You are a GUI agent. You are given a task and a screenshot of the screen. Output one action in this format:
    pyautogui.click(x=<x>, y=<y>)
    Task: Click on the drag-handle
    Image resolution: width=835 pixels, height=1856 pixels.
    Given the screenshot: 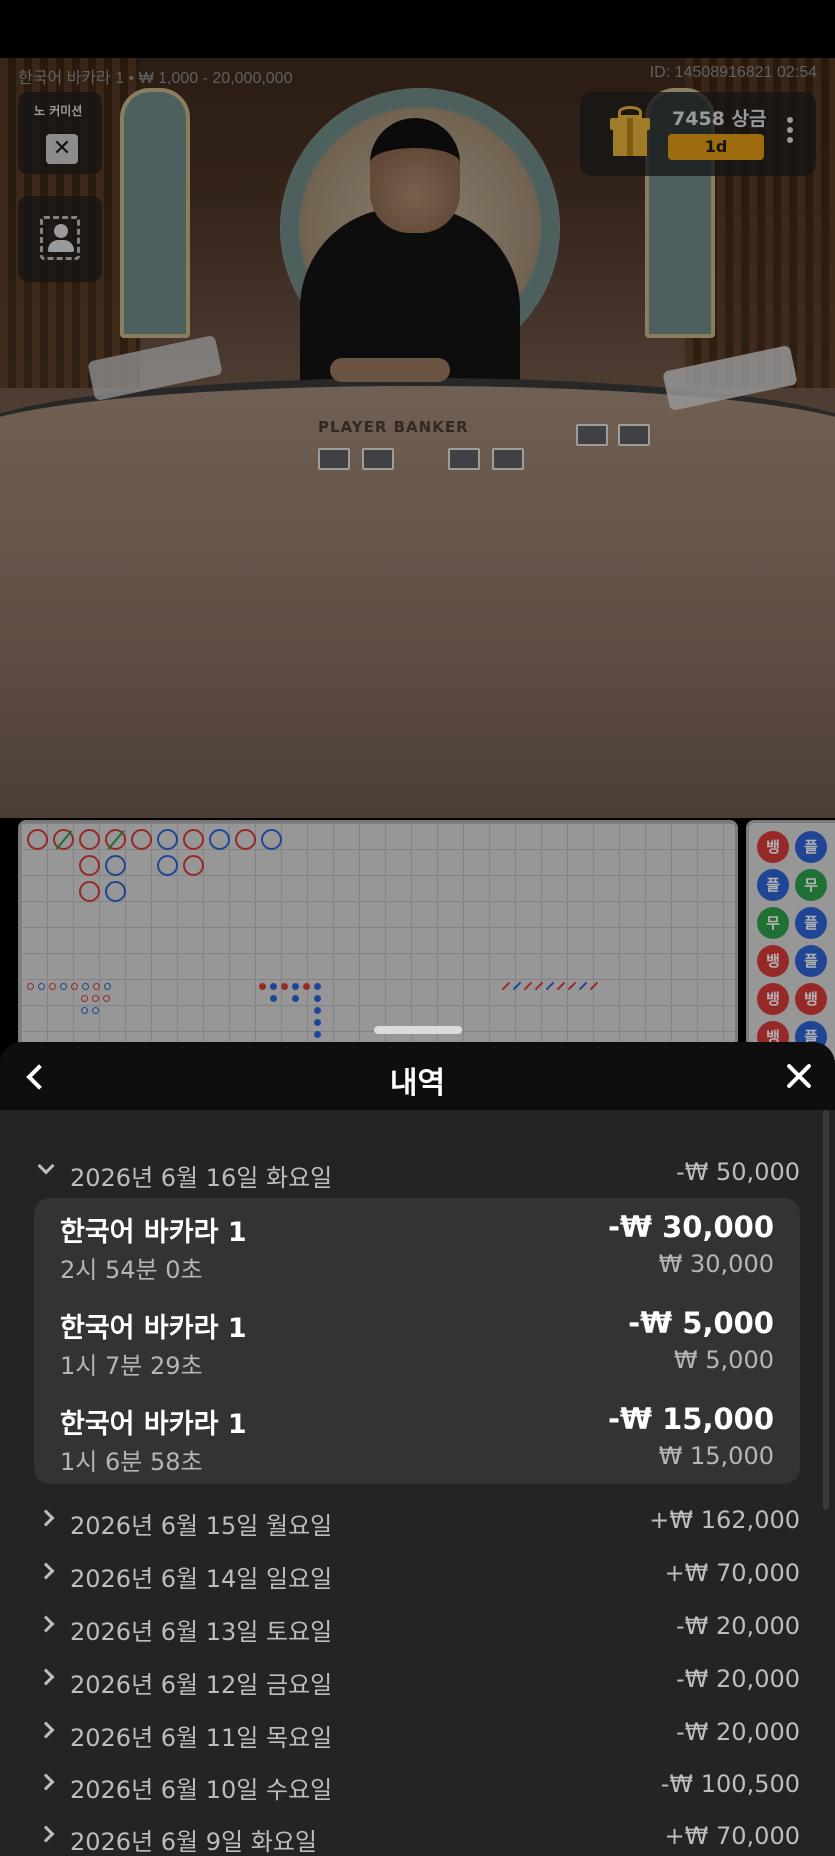 What is the action you would take?
    pyautogui.click(x=418, y=1030)
    